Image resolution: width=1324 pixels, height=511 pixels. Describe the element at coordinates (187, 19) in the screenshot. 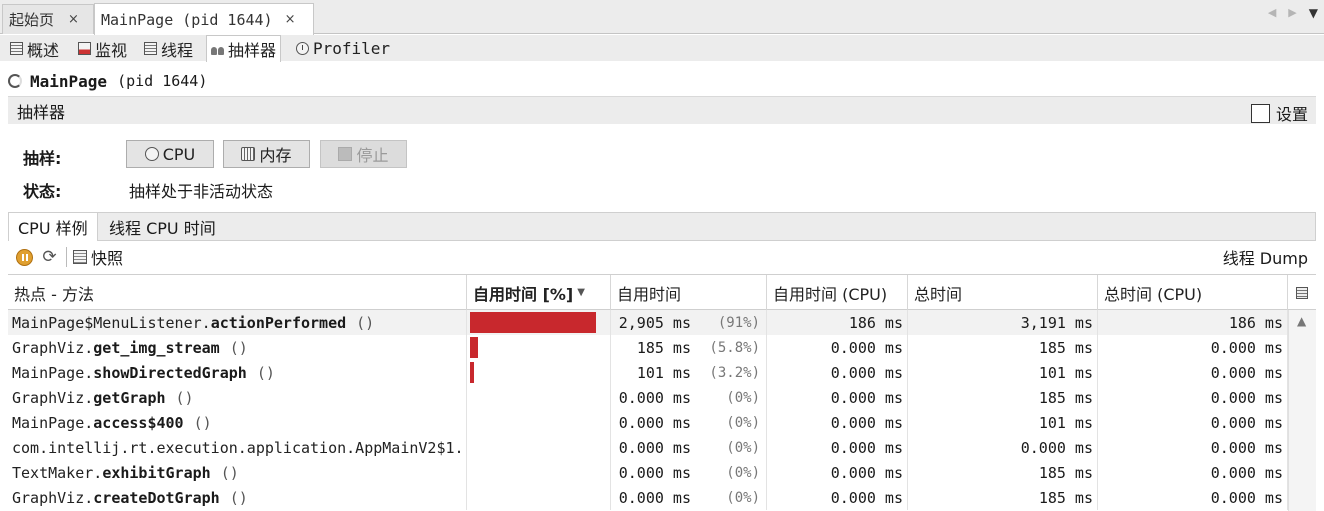

I see `doc-tab-label: MainPage (pid 1644)` at that location.